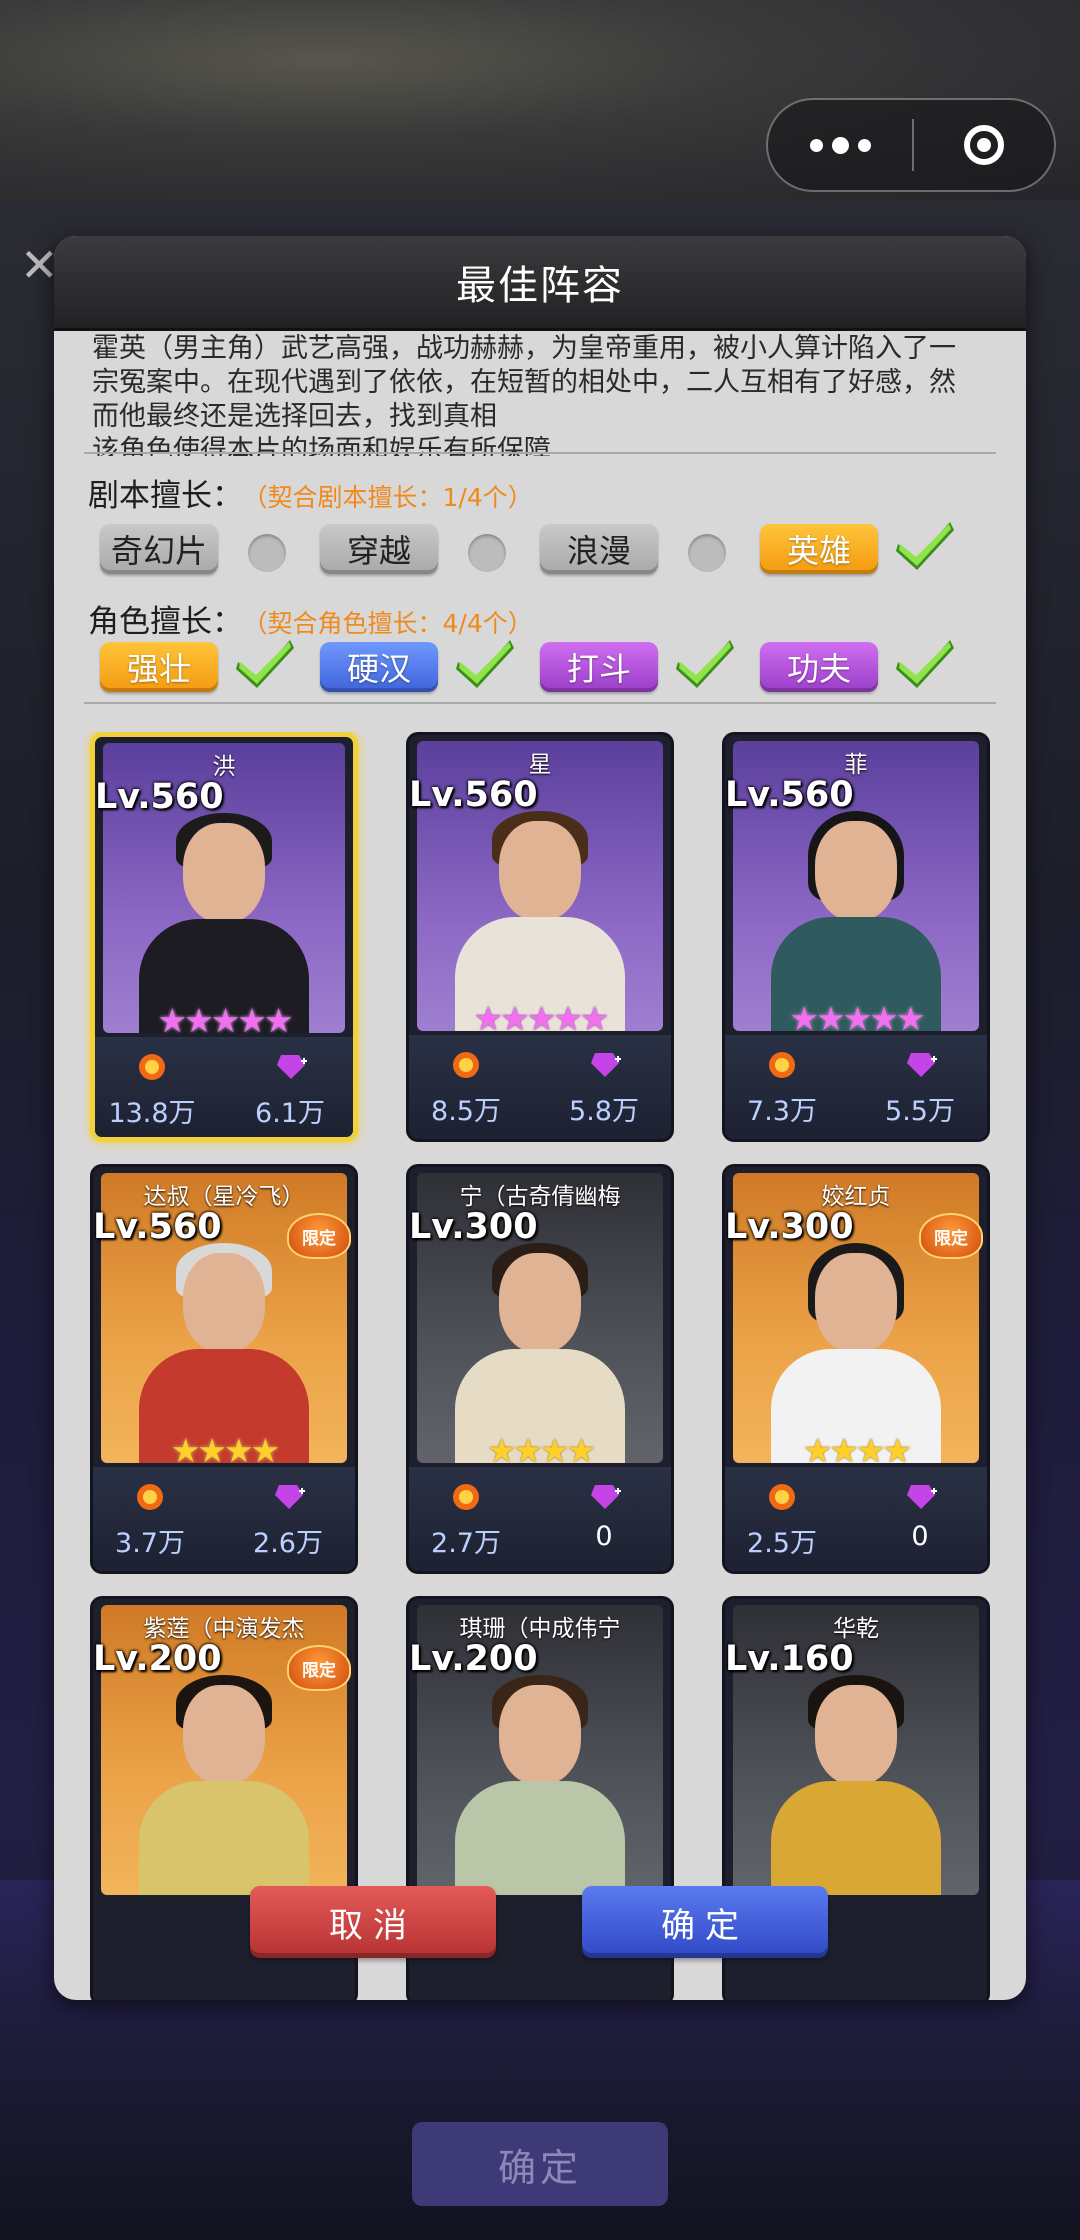  I want to click on story-line: 宗冤案中。在现代遇到了依依，在短暂的相处中，二人互相有了好感，然, so click(524, 382).